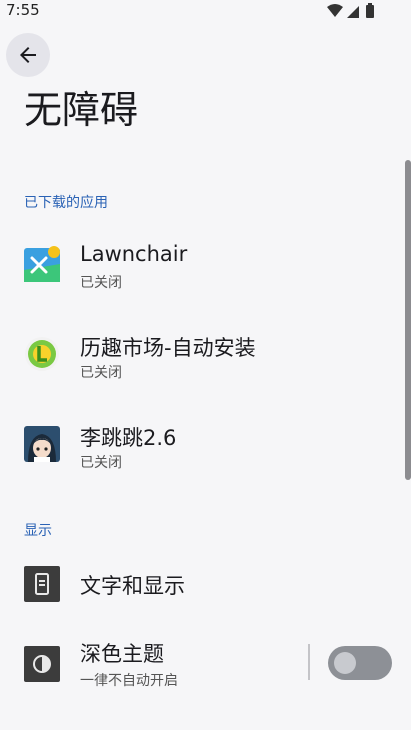 The image size is (411, 730). Describe the element at coordinates (168, 348) in the screenshot. I see `item-title: 历趣市场-自动安装` at that location.